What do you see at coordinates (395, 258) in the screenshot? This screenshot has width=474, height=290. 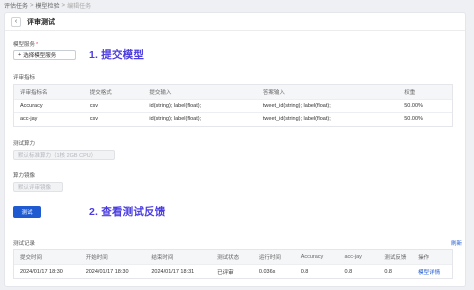 I see `column-header: 测试反馈` at bounding box center [395, 258].